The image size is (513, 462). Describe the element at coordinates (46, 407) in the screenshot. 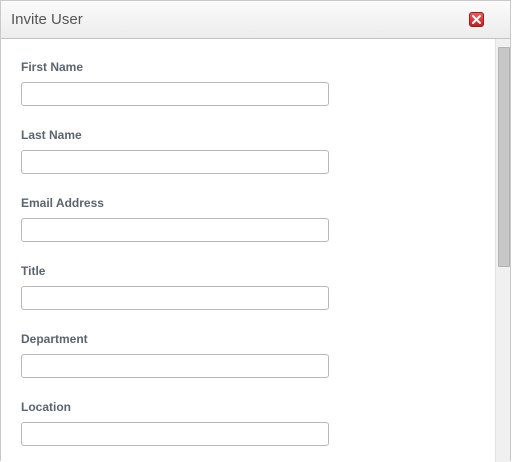

I see `location-label: Location` at that location.